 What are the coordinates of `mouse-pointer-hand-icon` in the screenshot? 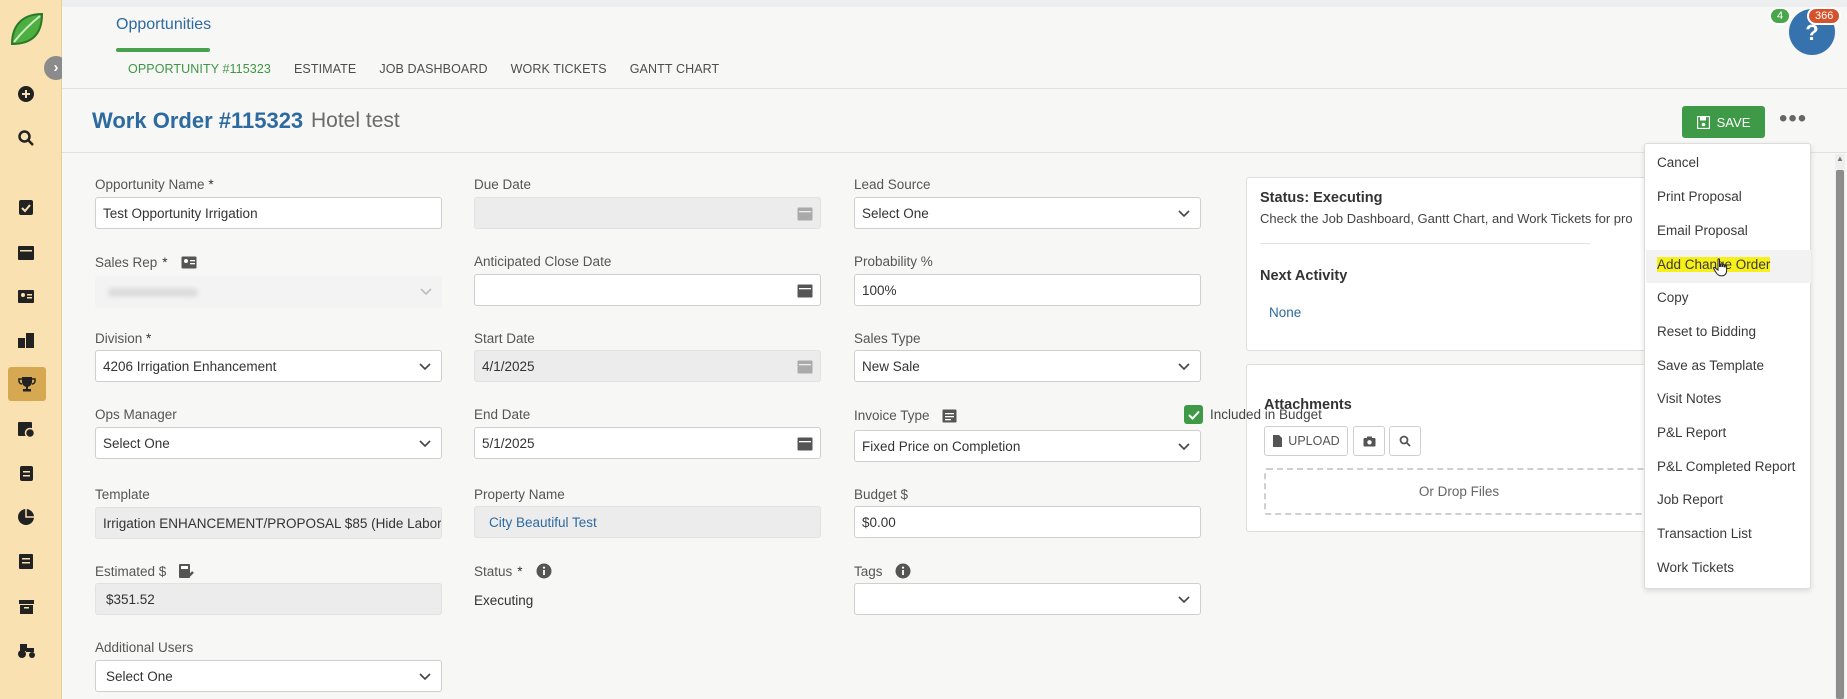 It's located at (1720, 267).